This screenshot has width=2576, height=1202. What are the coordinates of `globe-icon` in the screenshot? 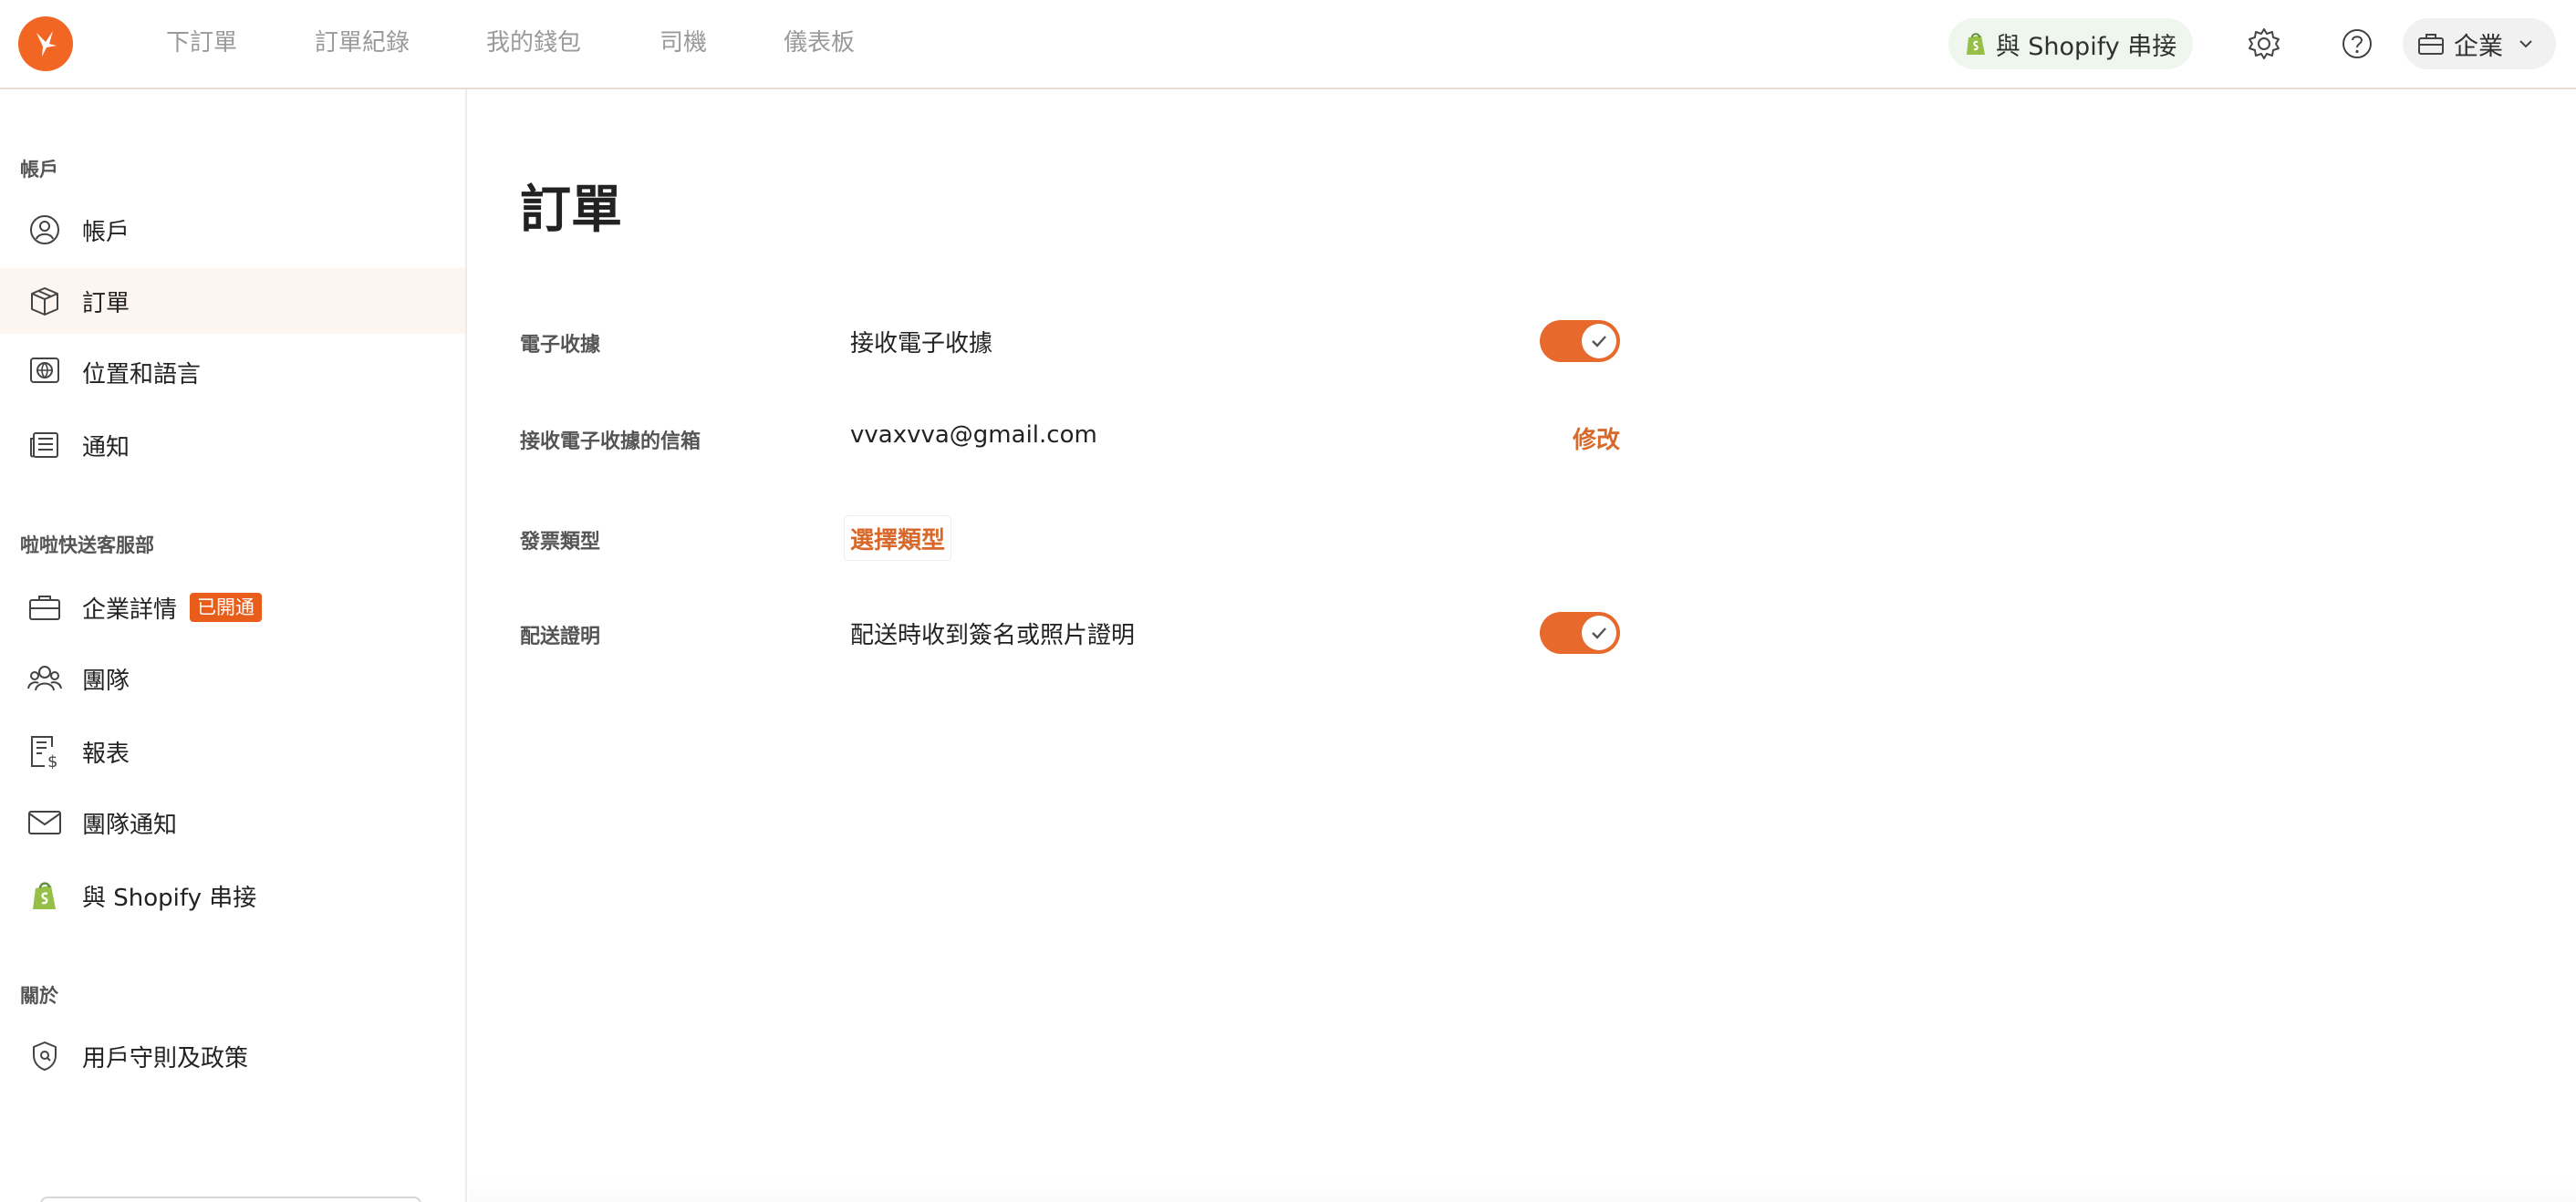 It's located at (45, 372).